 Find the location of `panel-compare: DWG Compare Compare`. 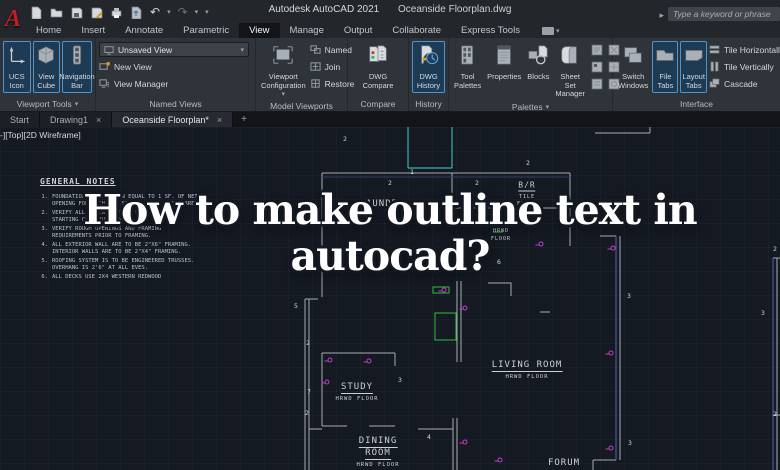

panel-compare: DWG Compare Compare is located at coordinates (378, 74).